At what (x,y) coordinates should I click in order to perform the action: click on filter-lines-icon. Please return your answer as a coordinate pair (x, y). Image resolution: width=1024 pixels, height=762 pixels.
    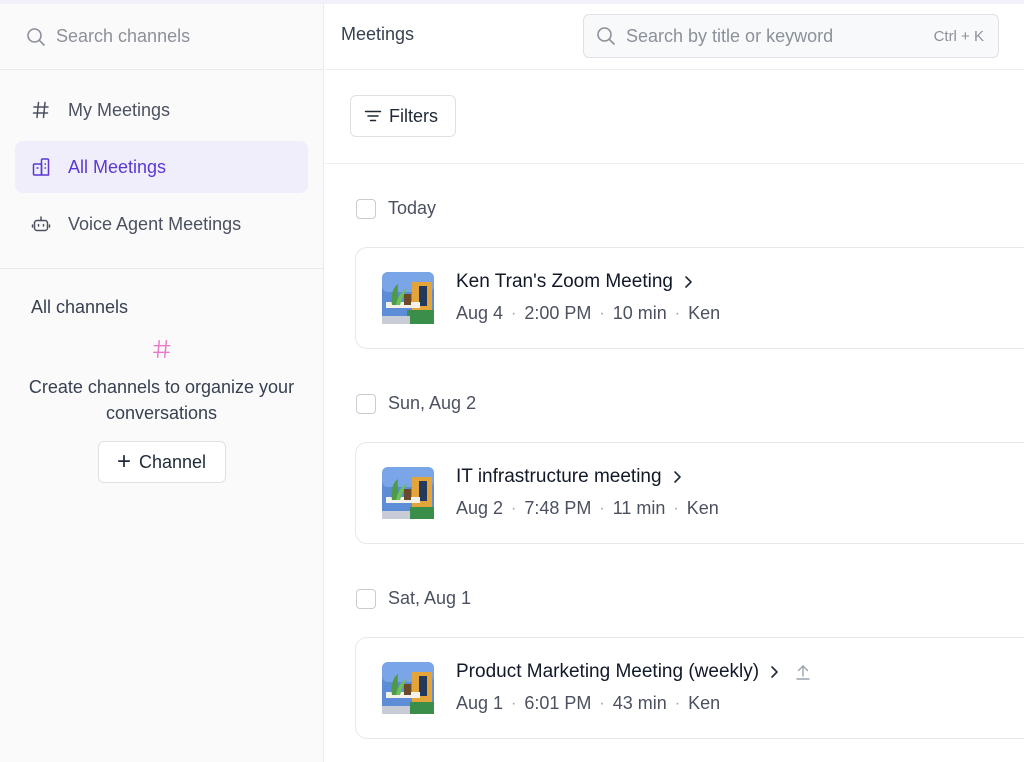
    Looking at the image, I should click on (373, 116).